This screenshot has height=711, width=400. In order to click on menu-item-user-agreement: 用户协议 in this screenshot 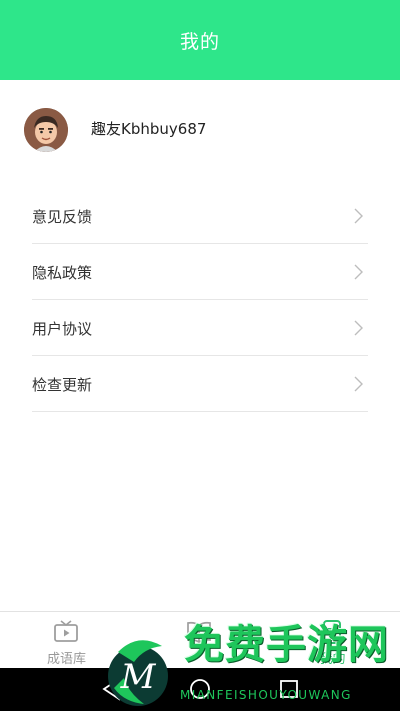, I will do `click(200, 328)`.